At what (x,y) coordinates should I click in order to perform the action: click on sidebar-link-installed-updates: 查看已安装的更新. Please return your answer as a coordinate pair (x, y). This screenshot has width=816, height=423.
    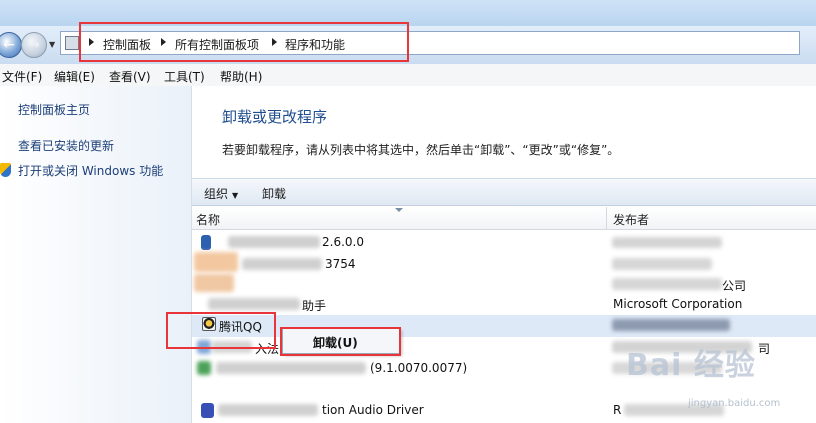
    Looking at the image, I should click on (66, 145).